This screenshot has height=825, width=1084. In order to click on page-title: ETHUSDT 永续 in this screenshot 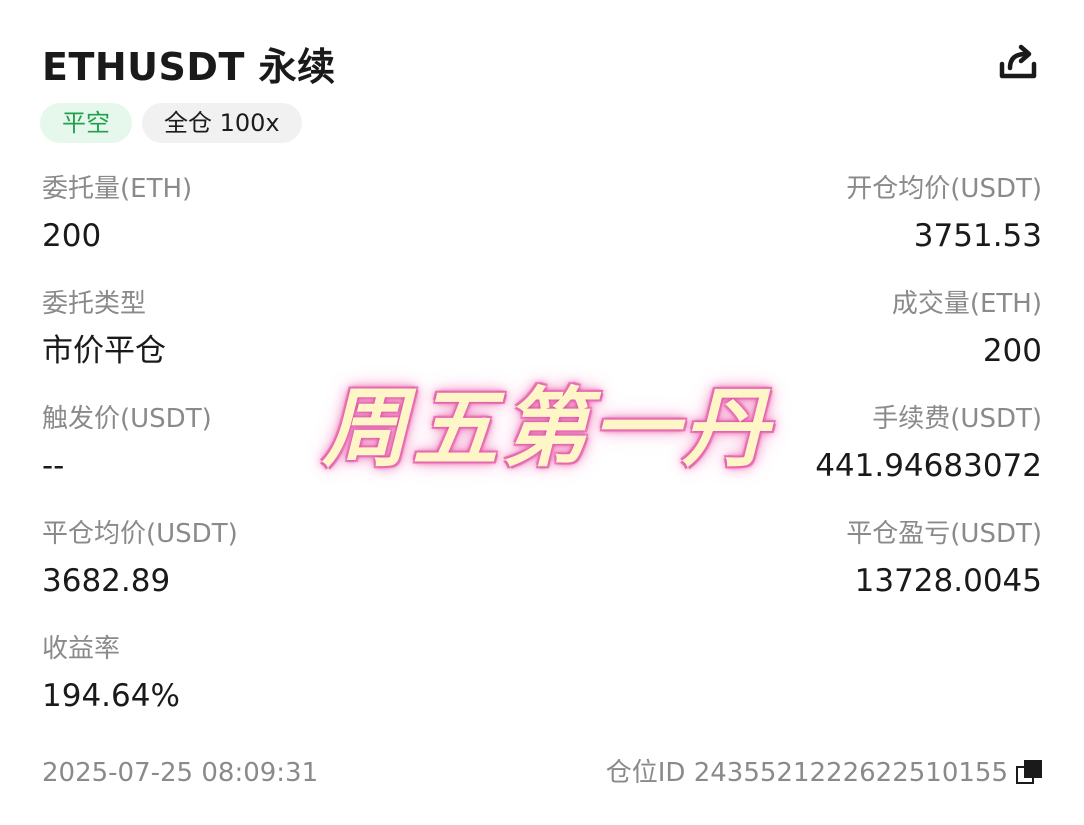, I will do `click(189, 67)`.